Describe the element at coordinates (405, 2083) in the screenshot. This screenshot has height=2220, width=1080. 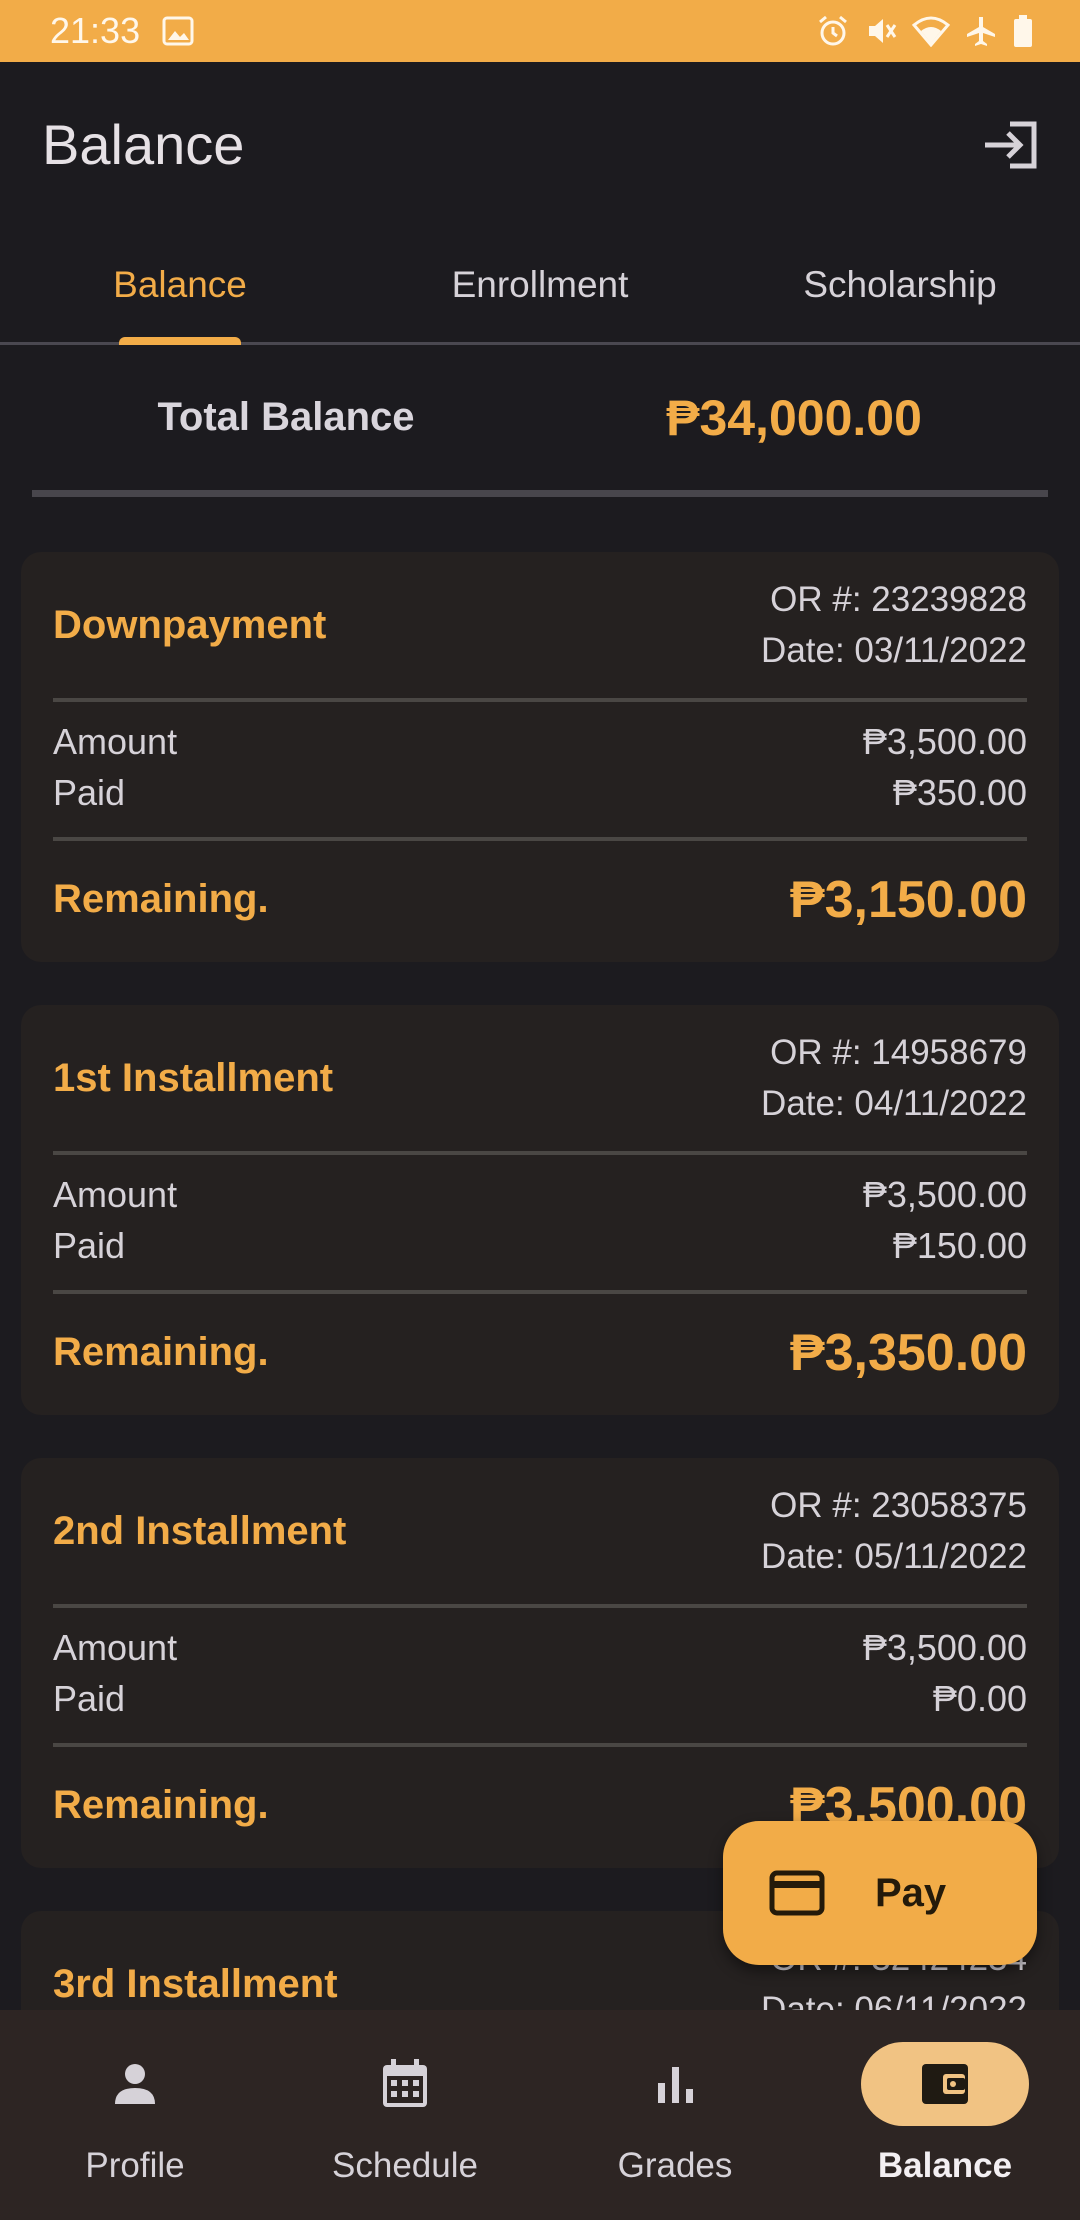
I see `calendar-icon` at that location.